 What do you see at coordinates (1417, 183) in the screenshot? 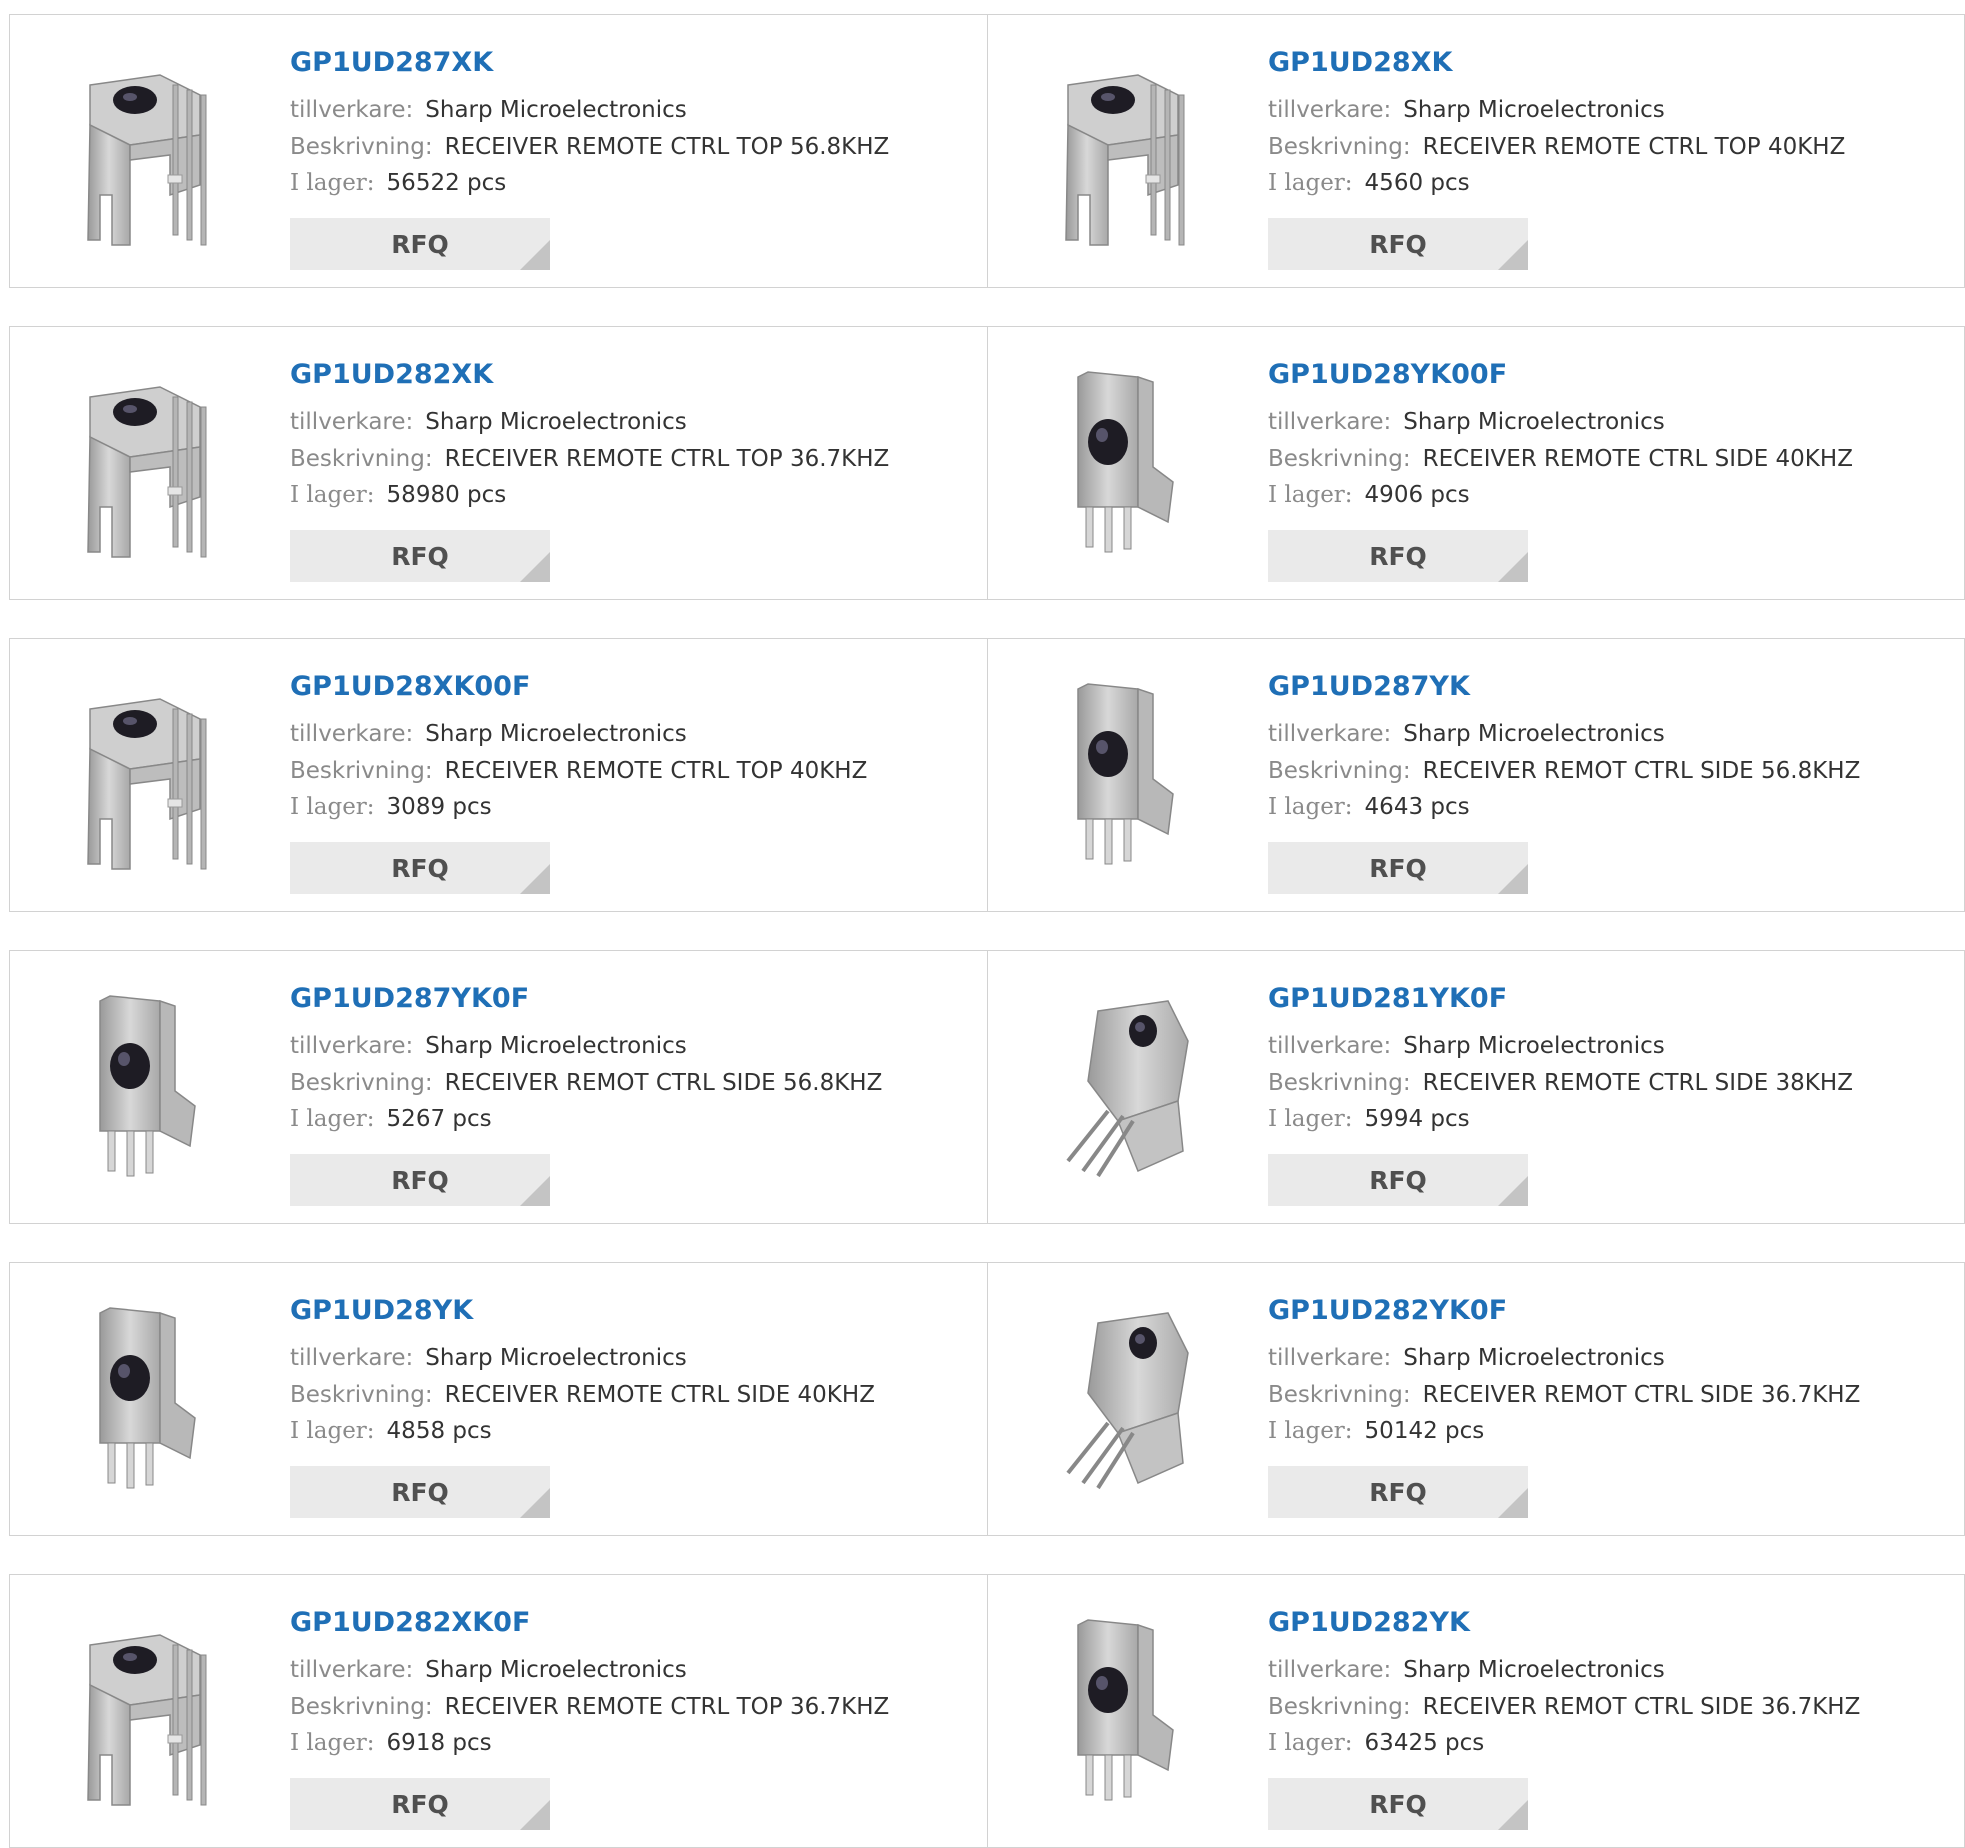
I see `stock-value: 4560 pcs` at bounding box center [1417, 183].